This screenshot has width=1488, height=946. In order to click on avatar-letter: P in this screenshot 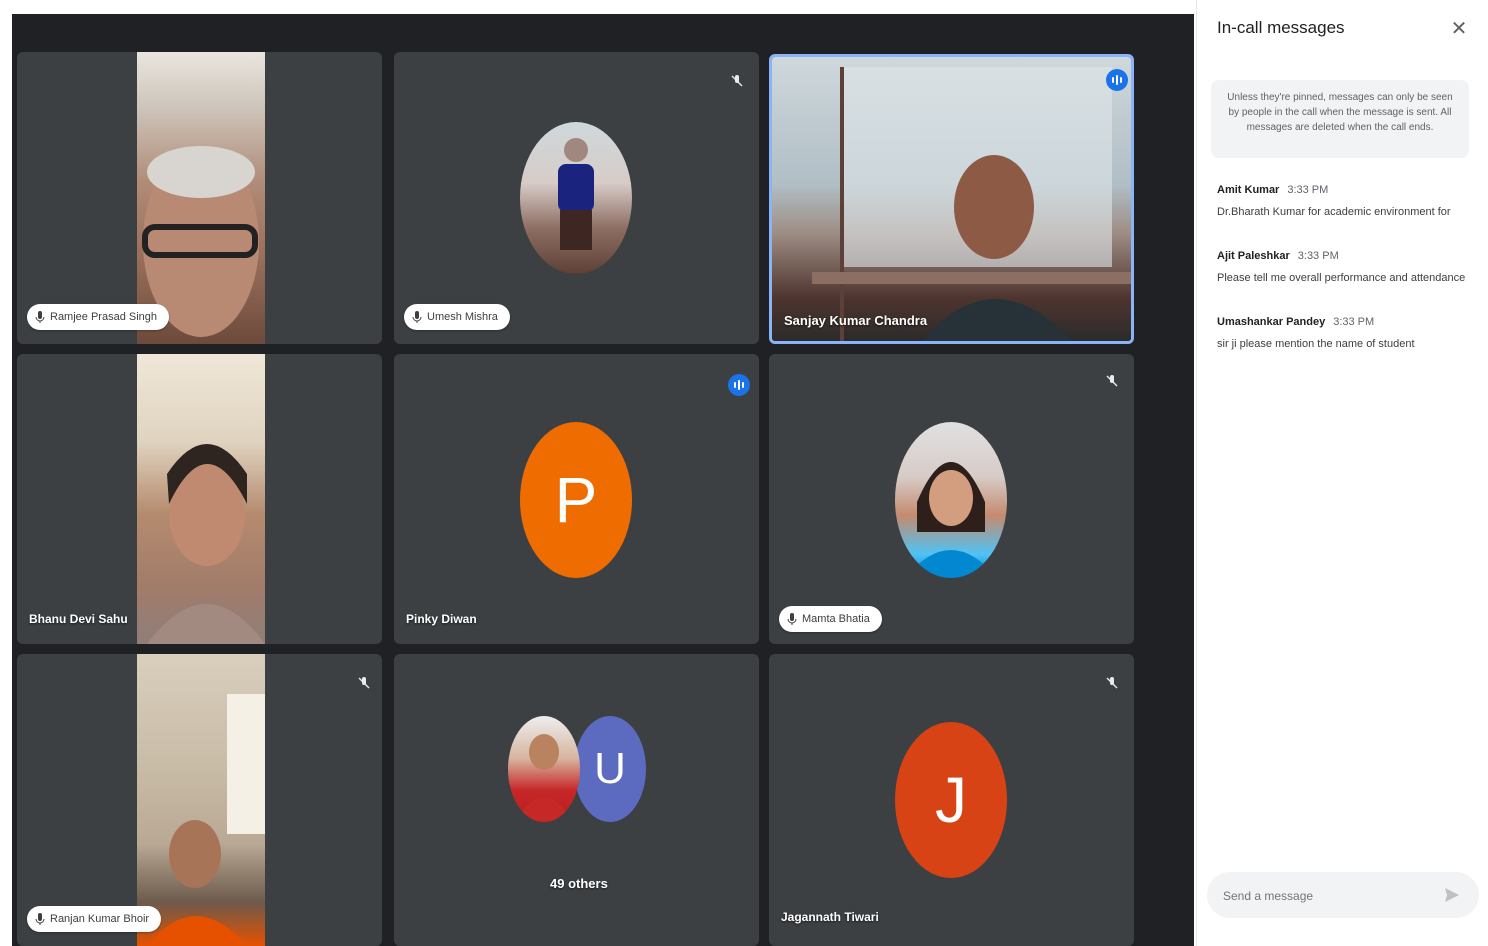, I will do `click(576, 500)`.